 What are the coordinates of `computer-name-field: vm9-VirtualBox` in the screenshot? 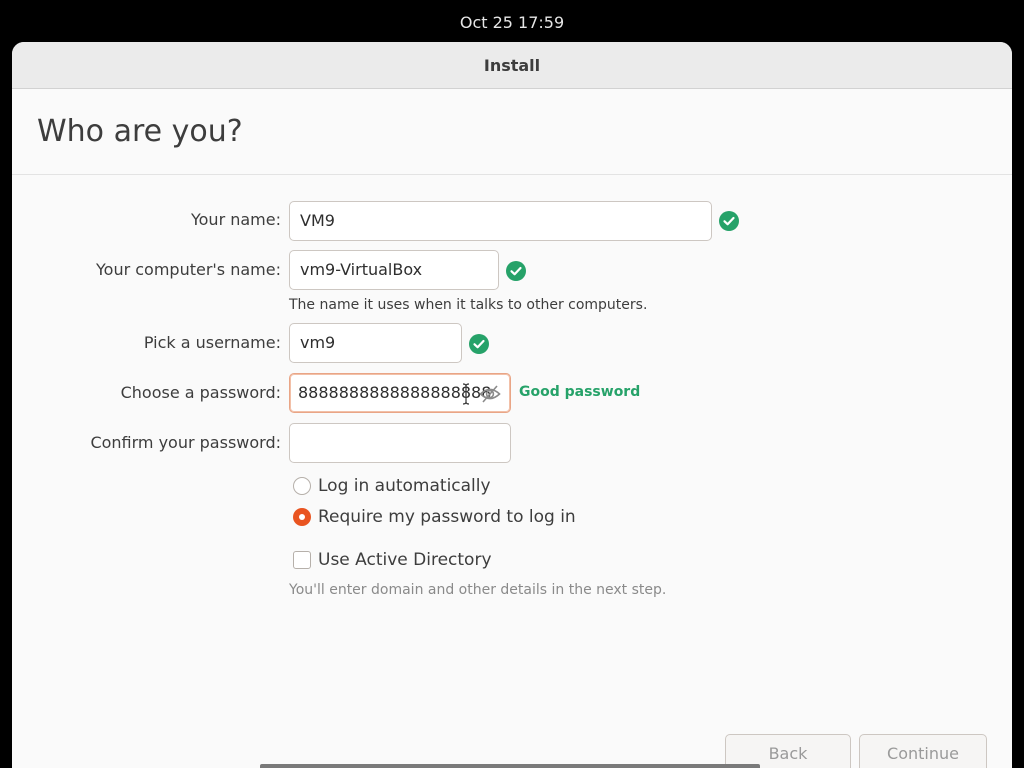 It's located at (394, 270).